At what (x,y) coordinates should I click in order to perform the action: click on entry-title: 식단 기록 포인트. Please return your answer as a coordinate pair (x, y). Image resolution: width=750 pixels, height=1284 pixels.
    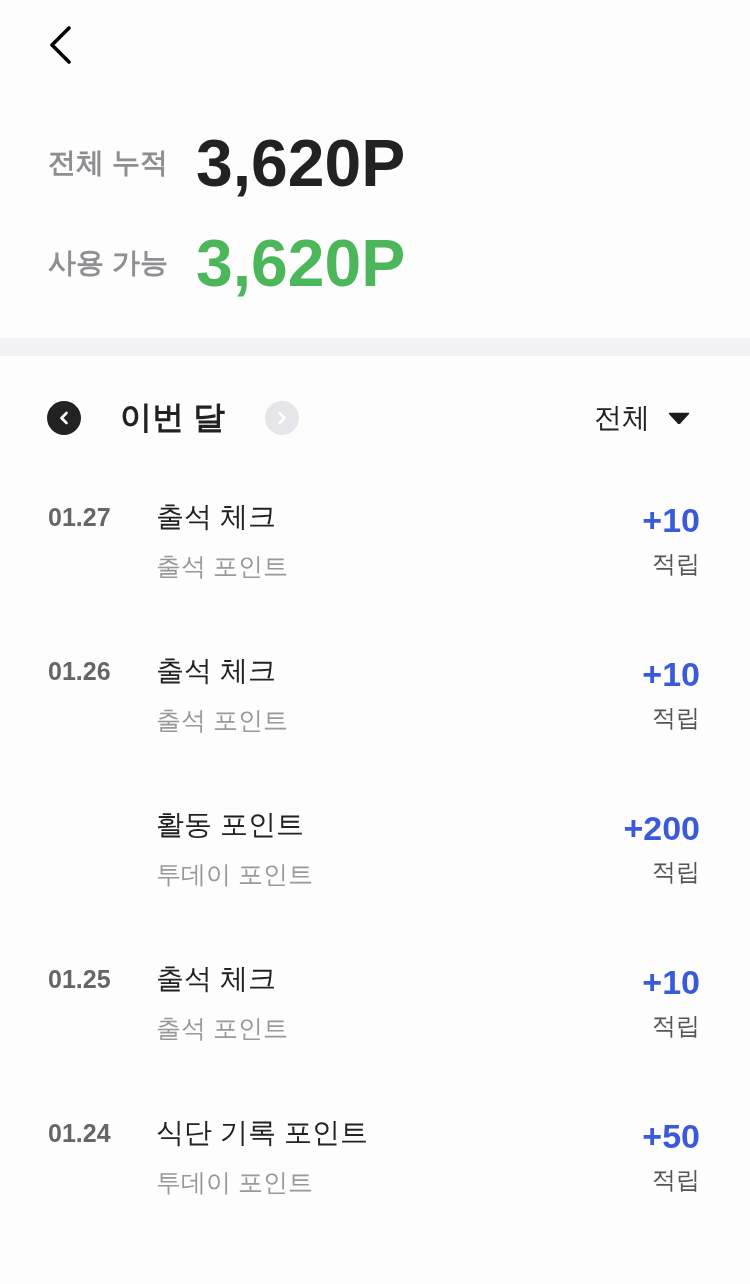
    Looking at the image, I should click on (262, 1133).